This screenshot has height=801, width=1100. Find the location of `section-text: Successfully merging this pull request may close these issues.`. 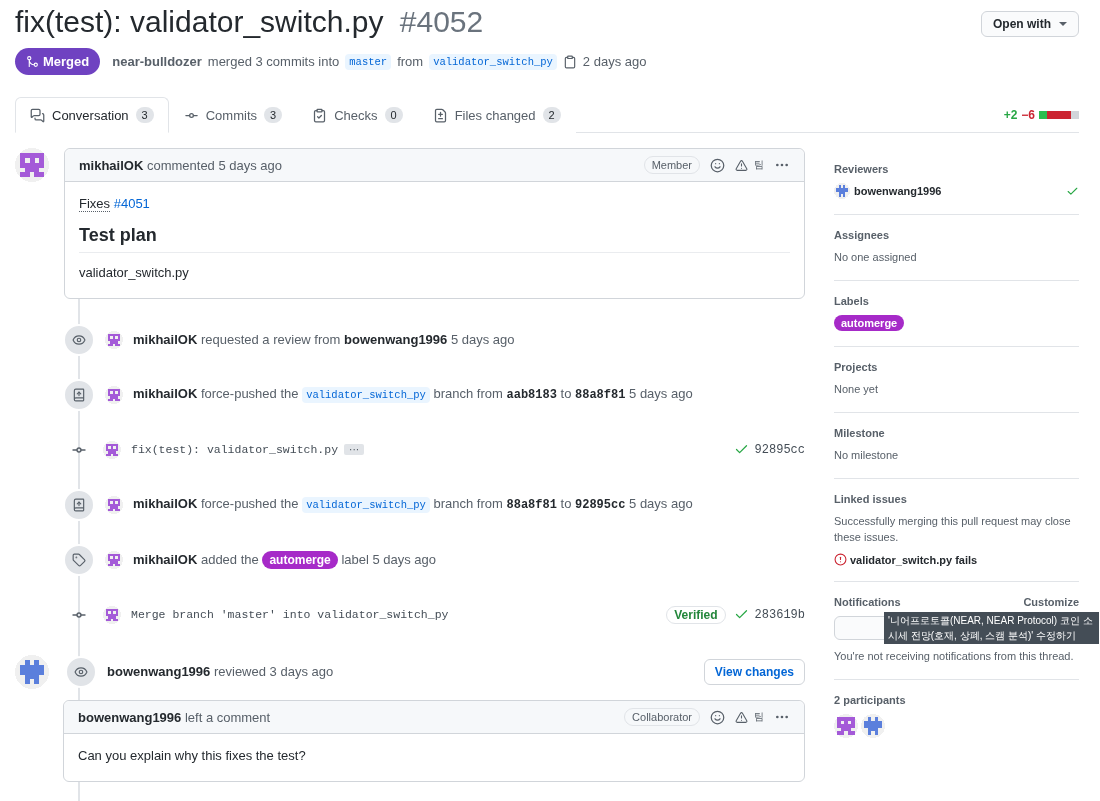

section-text: Successfully merging this pull request may close these issues. is located at coordinates (953, 529).